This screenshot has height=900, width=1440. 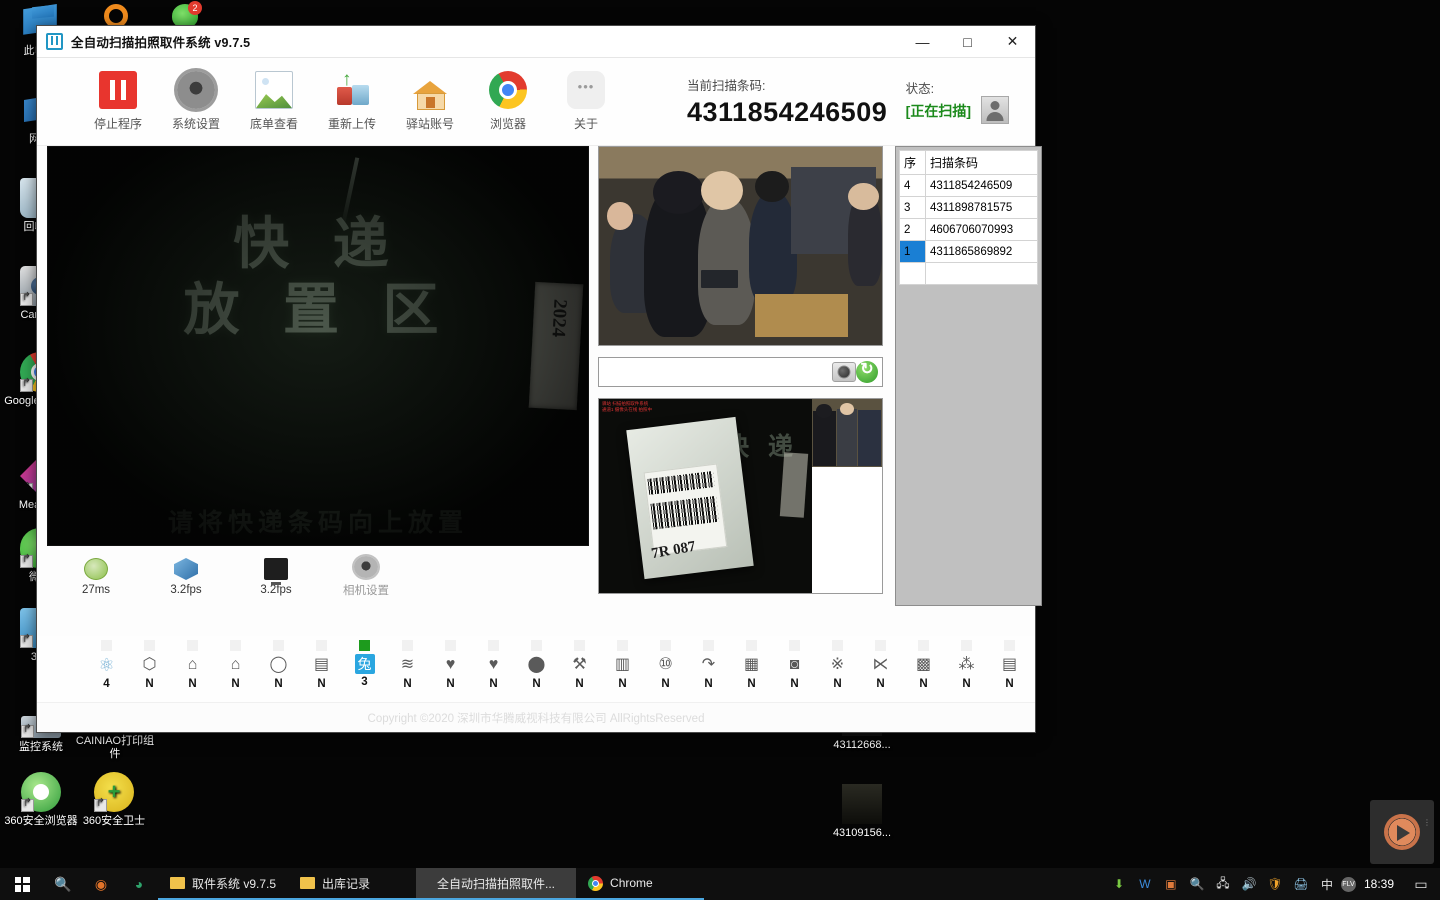 I want to click on wps-icon: W, so click(x=1145, y=884).